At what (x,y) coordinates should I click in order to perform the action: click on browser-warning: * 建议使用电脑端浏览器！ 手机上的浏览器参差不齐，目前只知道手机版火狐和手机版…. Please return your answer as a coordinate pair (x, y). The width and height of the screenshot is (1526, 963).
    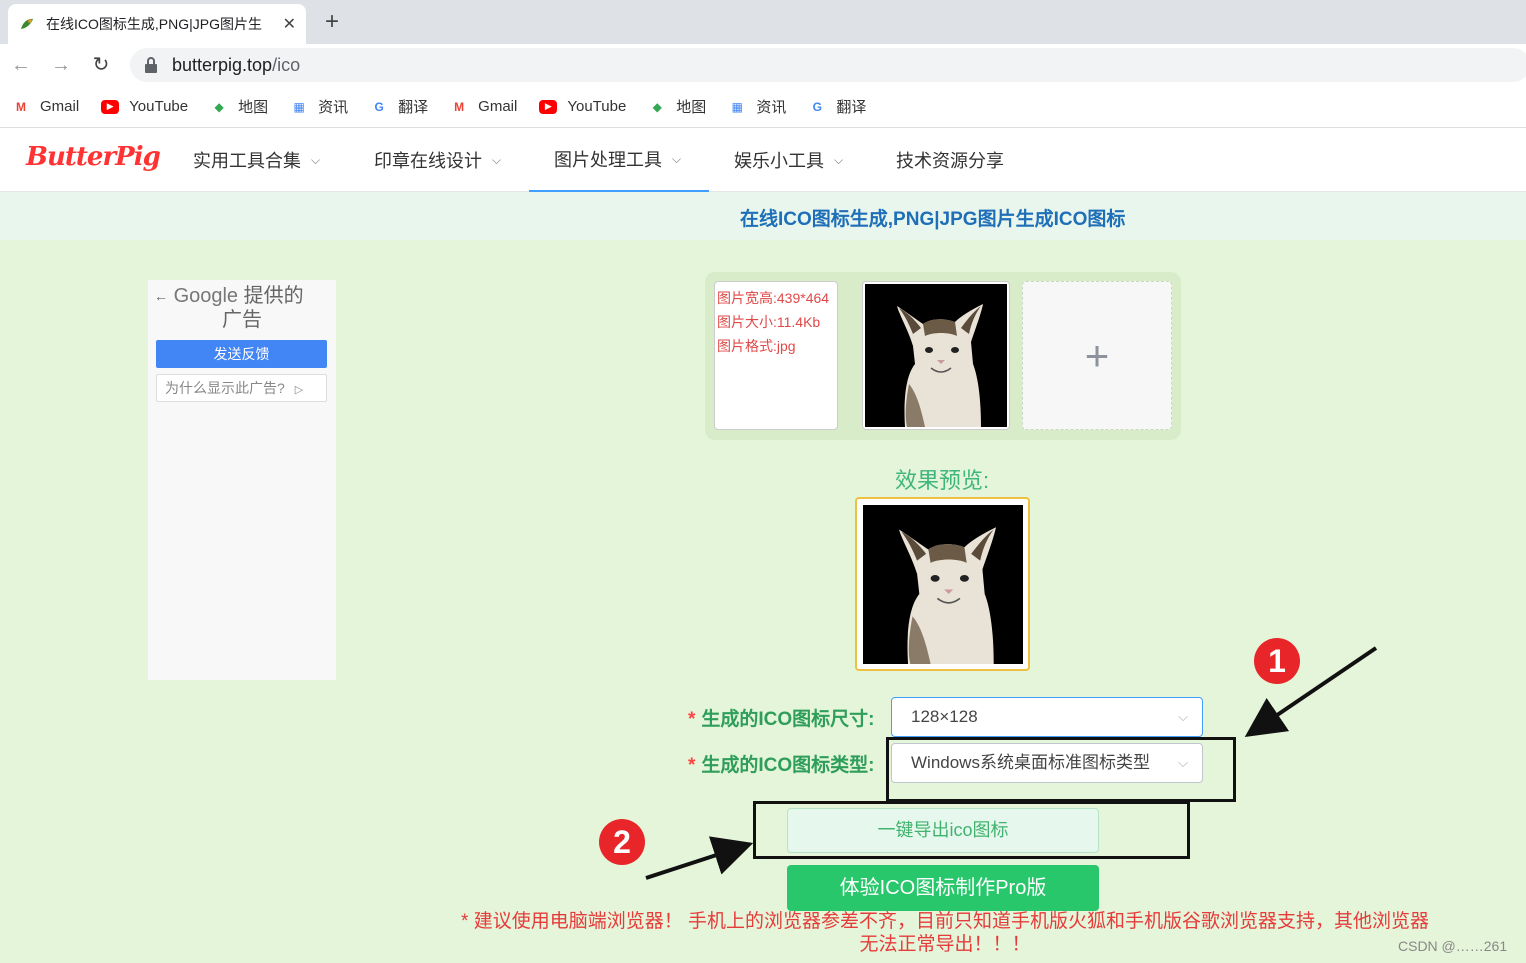
    Looking at the image, I should click on (945, 933).